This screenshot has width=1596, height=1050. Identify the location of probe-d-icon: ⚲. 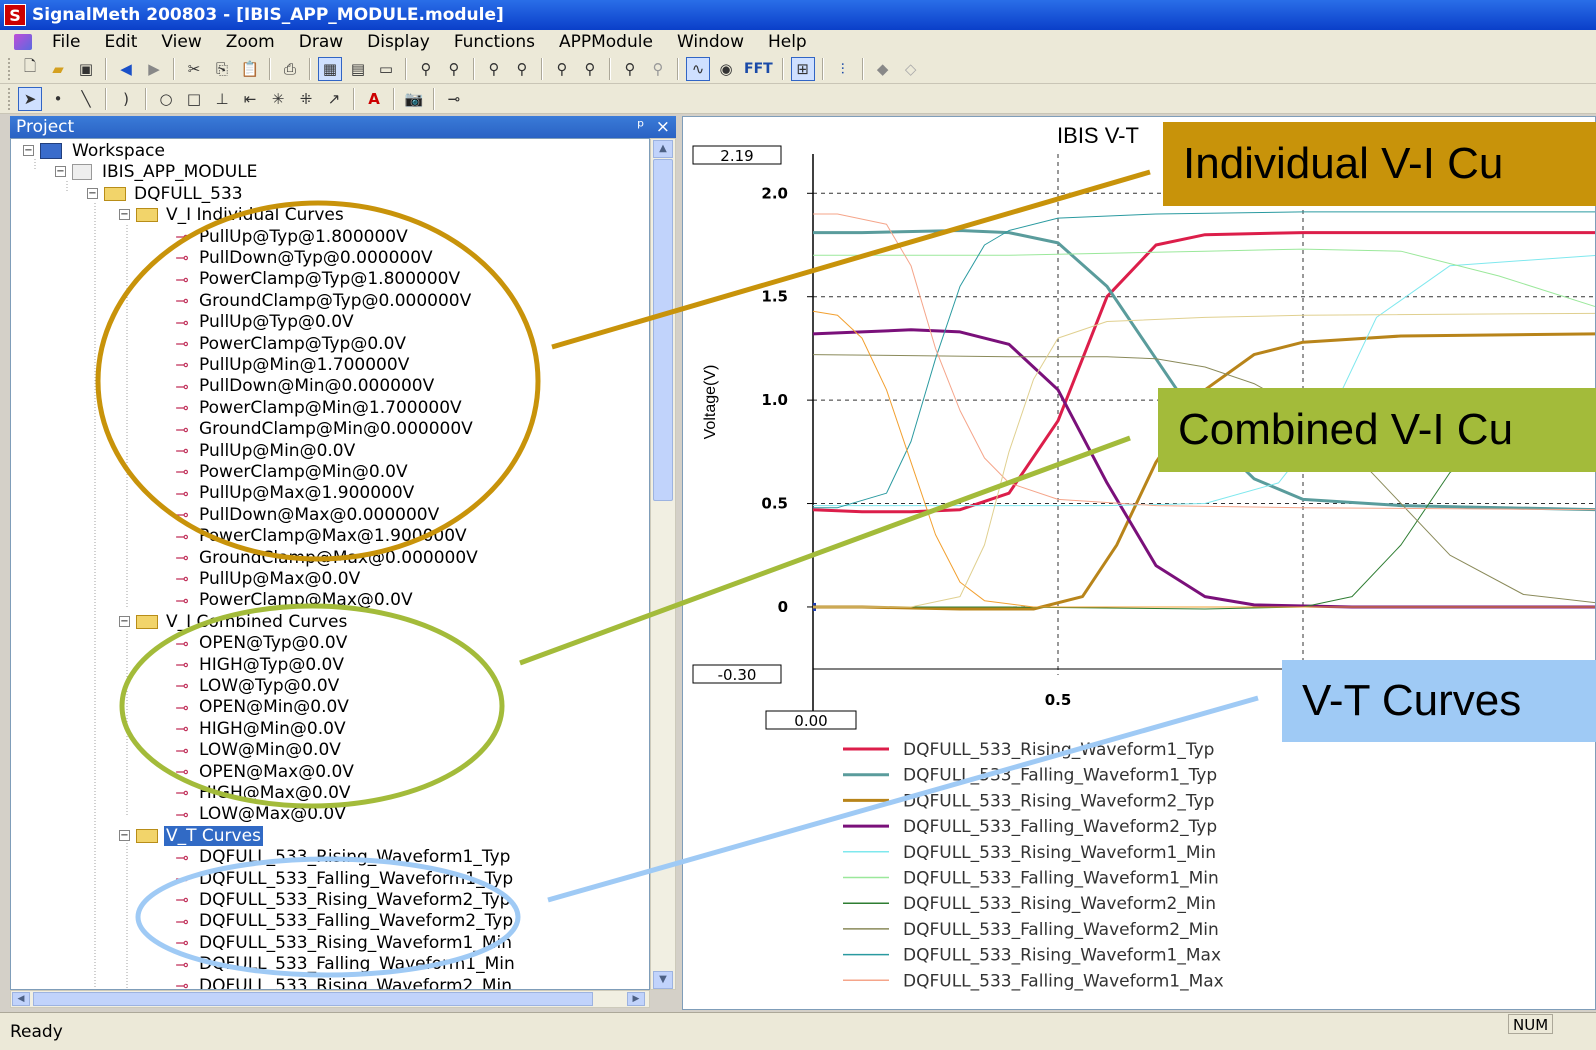
(522, 69).